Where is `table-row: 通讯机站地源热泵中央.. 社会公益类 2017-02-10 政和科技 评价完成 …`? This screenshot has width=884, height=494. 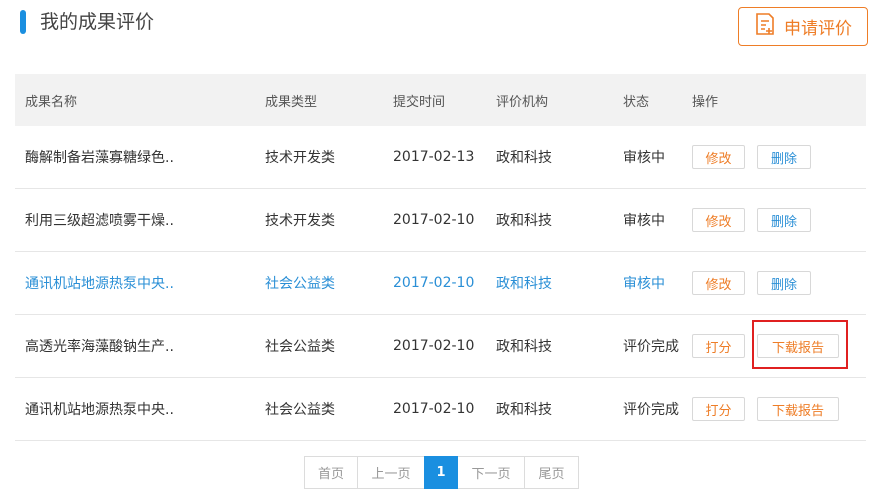
table-row: 通讯机站地源热泵中央.. 社会公益类 2017-02-10 政和科技 评价完成 … is located at coordinates (440, 409).